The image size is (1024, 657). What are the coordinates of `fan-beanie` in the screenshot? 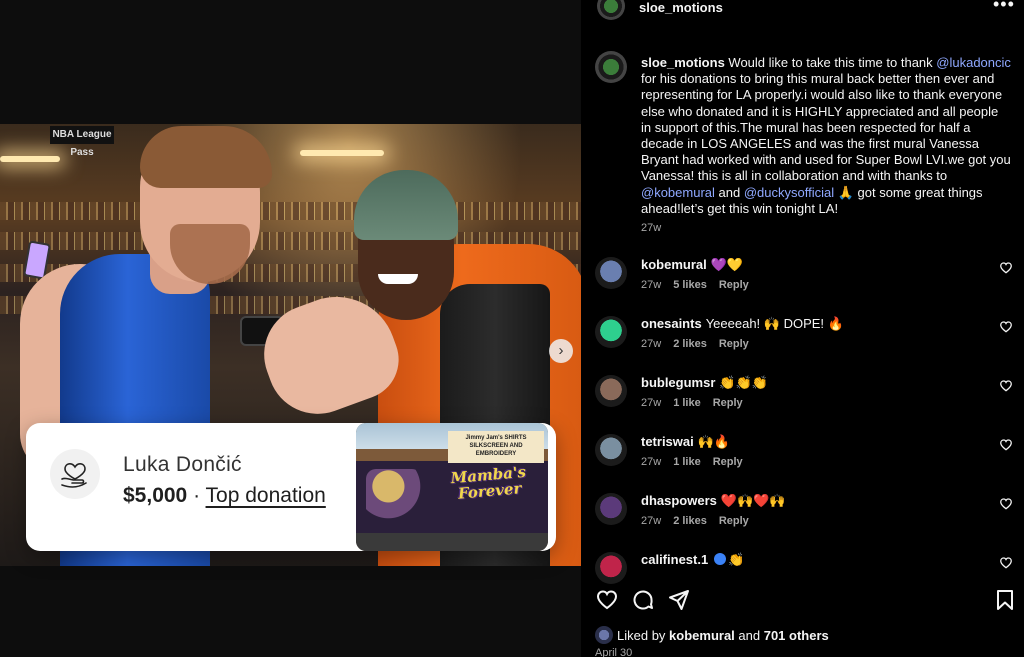 It's located at (406, 205).